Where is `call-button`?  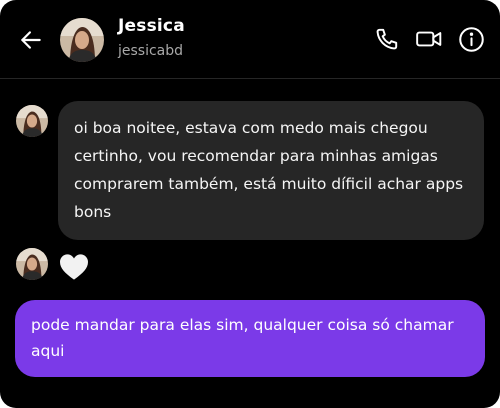
call-button is located at coordinates (387, 39).